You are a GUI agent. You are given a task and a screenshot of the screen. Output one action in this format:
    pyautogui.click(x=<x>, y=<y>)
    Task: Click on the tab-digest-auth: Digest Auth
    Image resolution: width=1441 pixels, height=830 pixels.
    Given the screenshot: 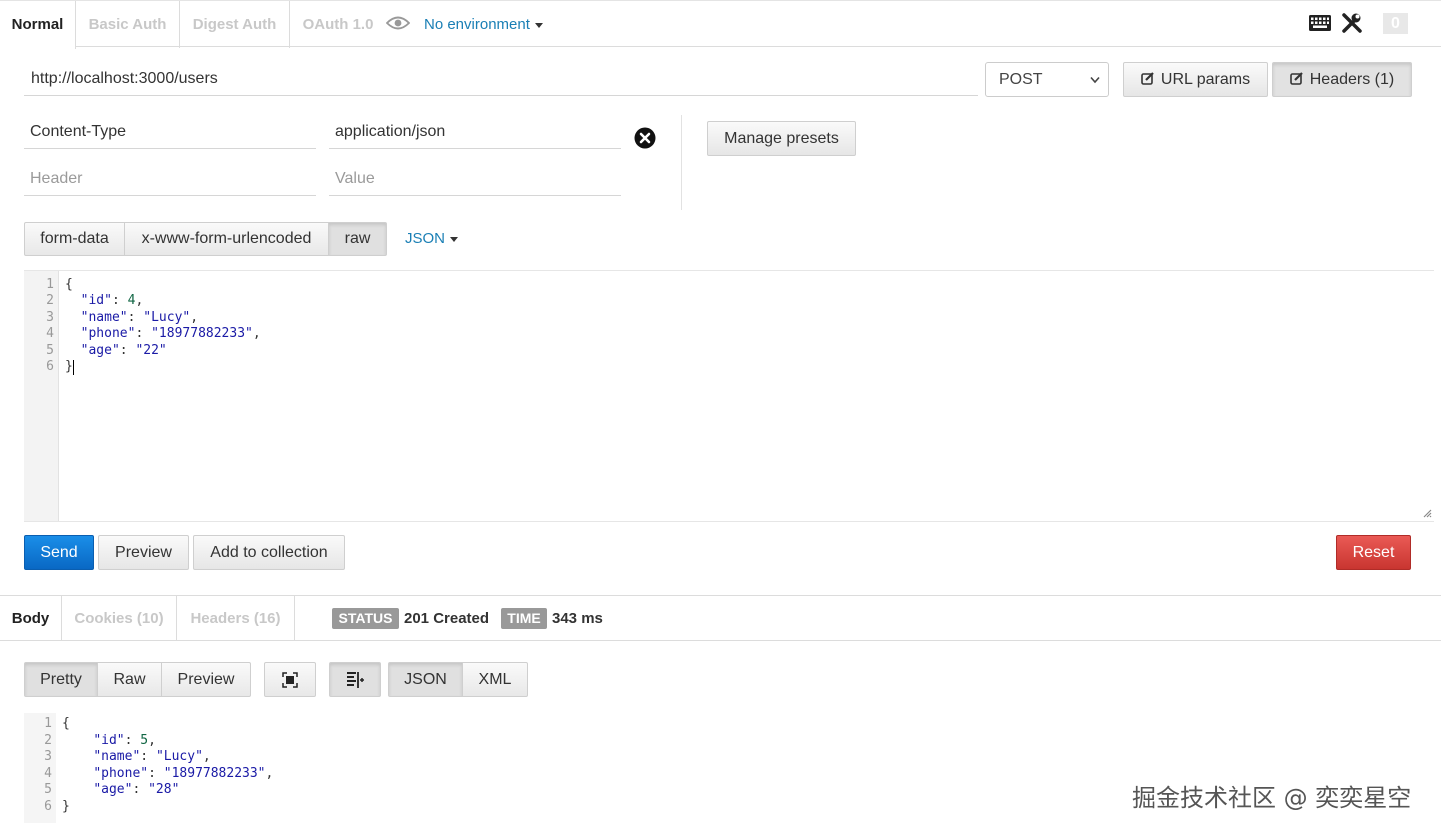 What is the action you would take?
    pyautogui.click(x=235, y=24)
    